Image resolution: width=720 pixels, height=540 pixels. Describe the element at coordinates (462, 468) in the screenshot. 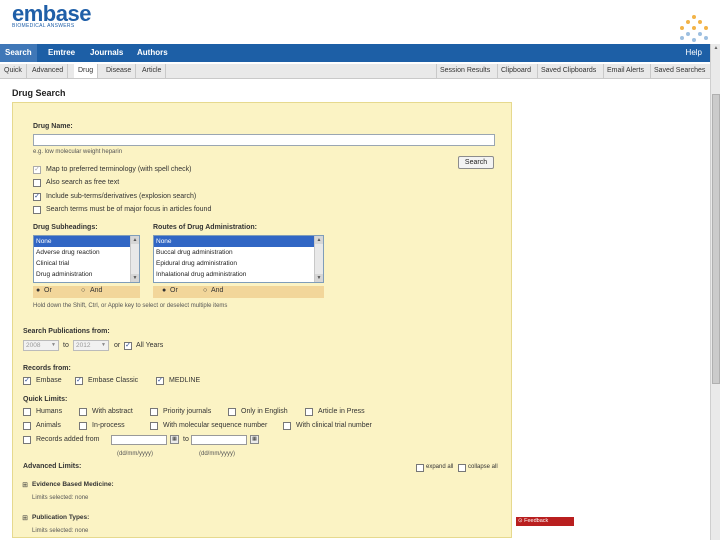

I see `collapse-all-radio` at that location.